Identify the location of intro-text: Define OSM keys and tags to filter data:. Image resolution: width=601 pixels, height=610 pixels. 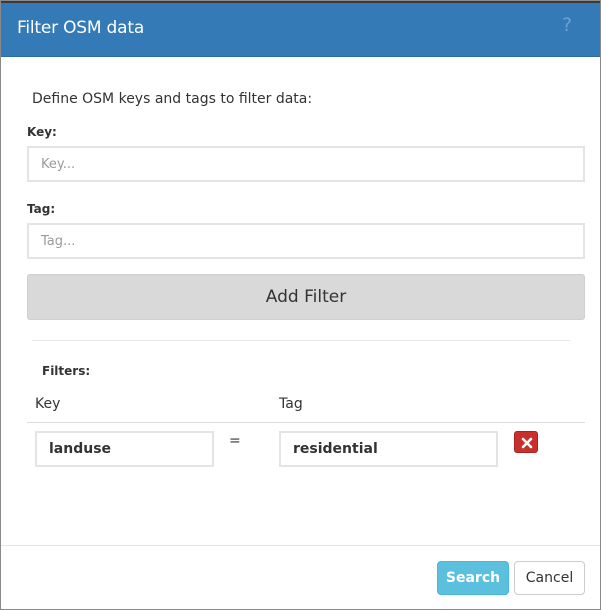
(172, 99).